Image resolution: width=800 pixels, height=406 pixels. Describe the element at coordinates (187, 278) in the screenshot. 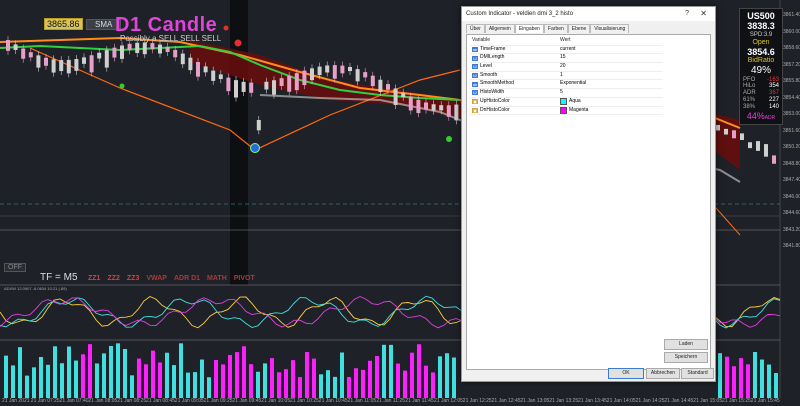

I see `tool-adr-d1: ADR D1` at that location.